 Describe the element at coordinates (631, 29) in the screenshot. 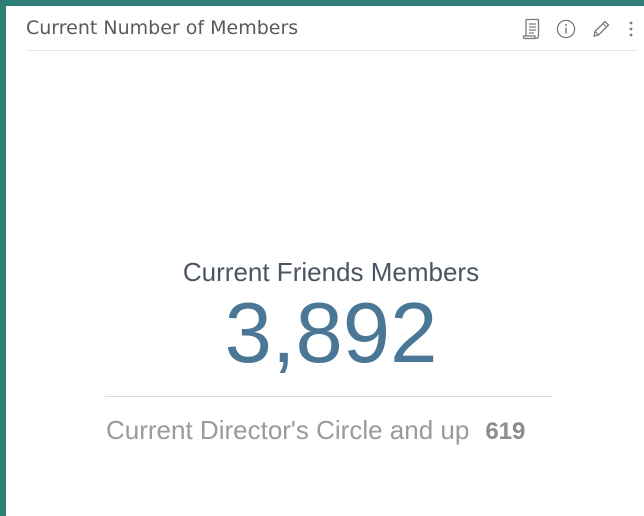

I see `more-vertical-icon` at that location.